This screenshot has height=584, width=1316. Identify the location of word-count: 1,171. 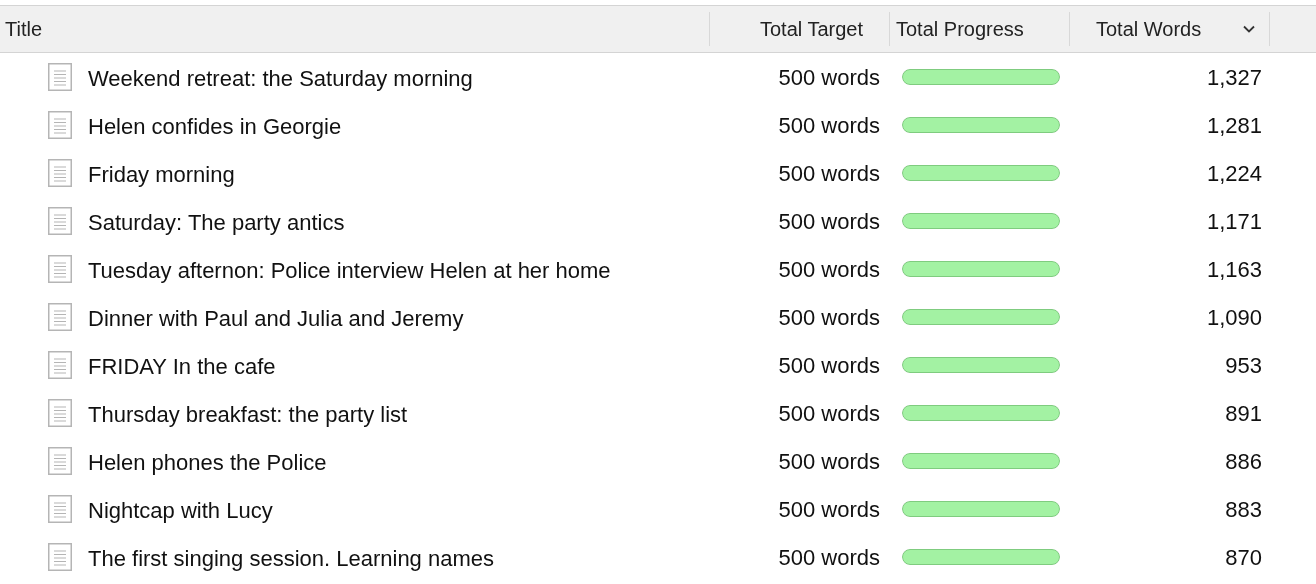
(1234, 221).